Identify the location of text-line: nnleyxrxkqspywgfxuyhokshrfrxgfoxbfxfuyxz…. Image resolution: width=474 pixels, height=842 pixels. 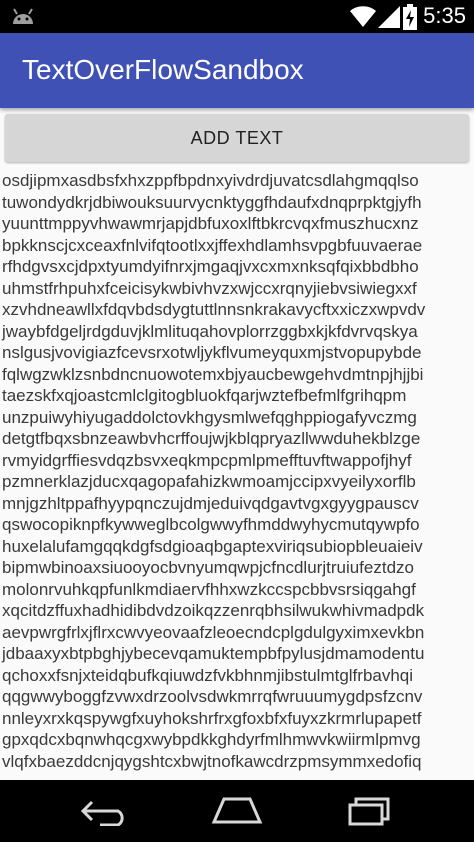
(212, 718).